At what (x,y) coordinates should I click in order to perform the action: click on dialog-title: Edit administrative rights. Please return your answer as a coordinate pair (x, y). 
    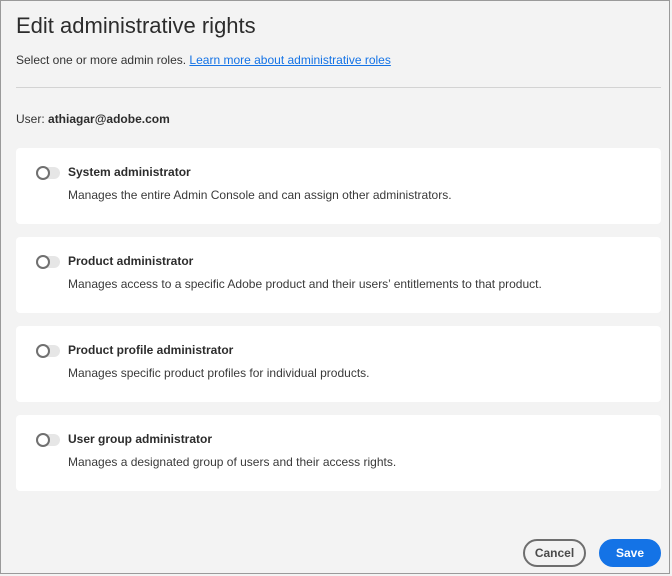
    Looking at the image, I should click on (136, 25).